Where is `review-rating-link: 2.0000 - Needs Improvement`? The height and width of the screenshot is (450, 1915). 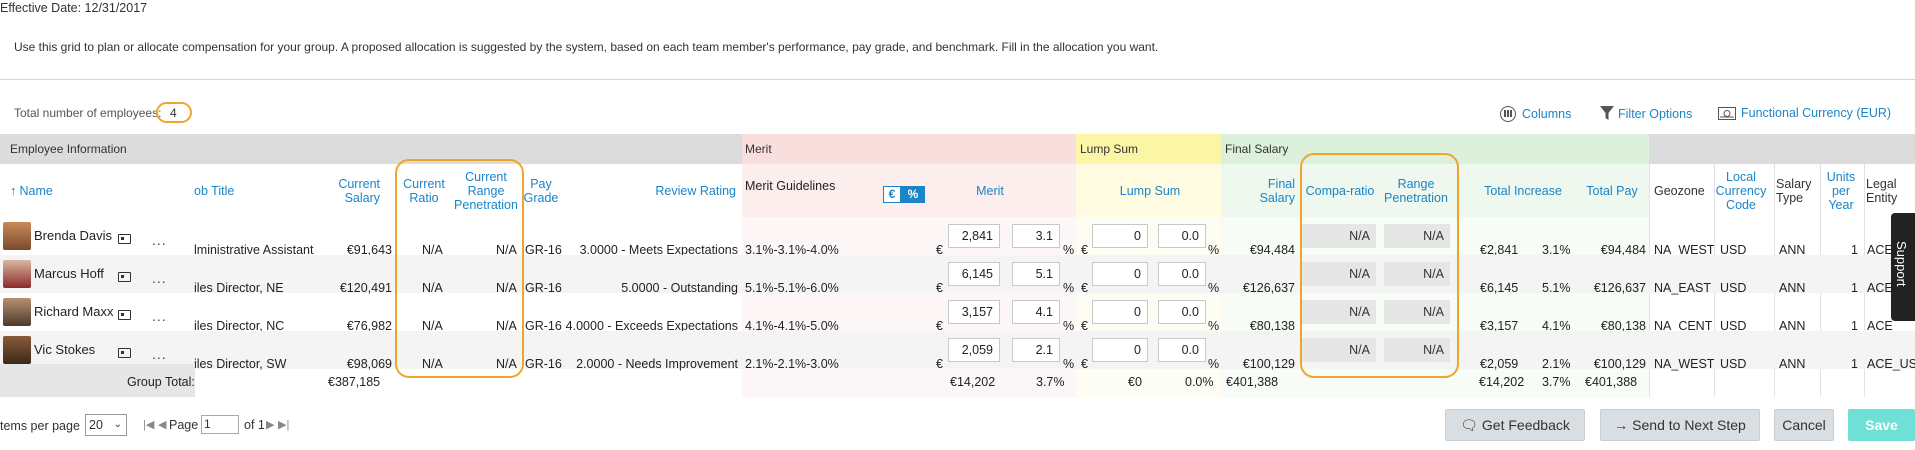 review-rating-link: 2.0000 - Needs Improvement is located at coordinates (649, 364).